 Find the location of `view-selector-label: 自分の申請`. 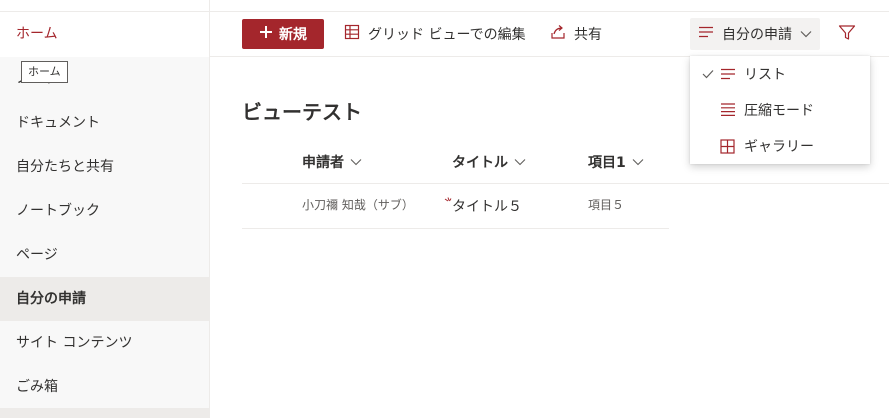

view-selector-label: 自分の申請 is located at coordinates (757, 35).